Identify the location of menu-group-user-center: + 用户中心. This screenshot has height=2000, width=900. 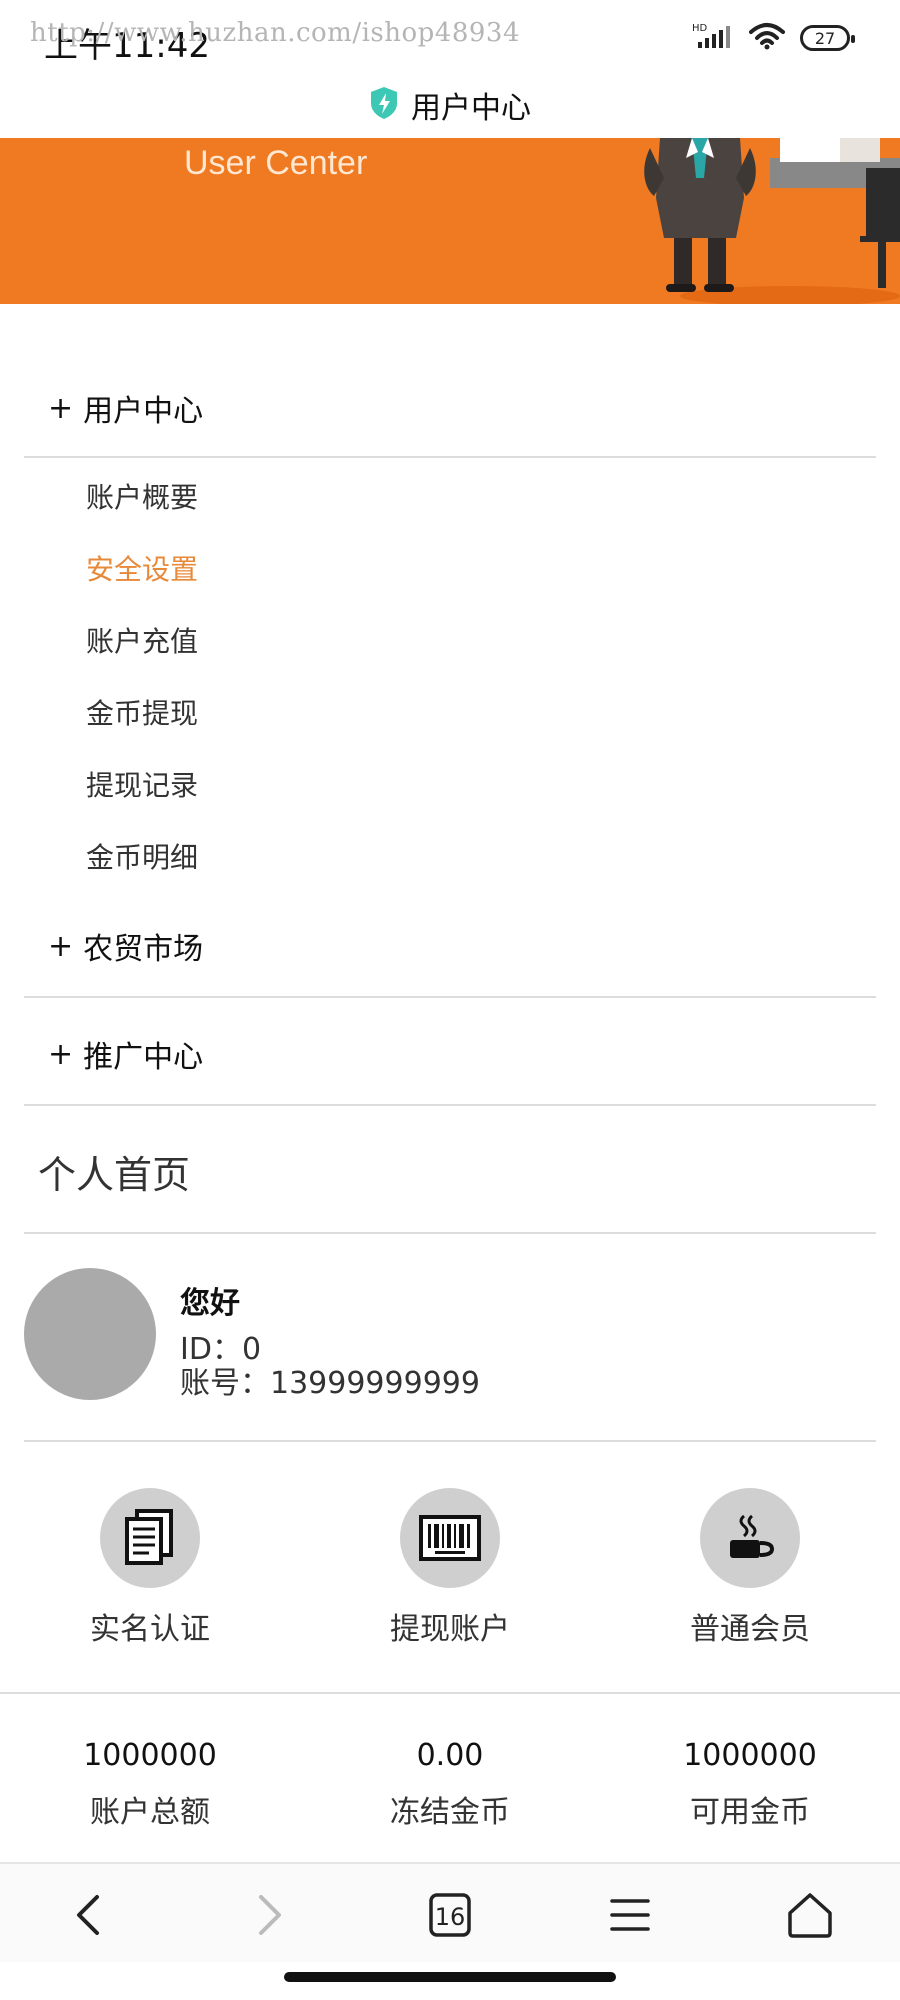
(450, 408).